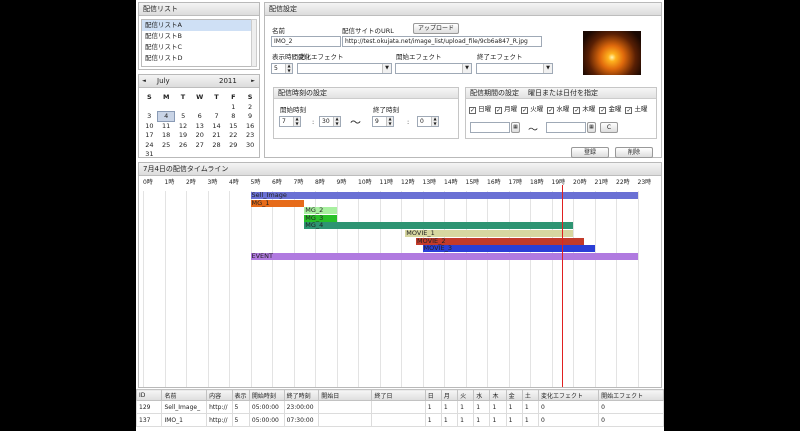  What do you see at coordinates (184, 395) in the screenshot?
I see `column-header: 名前` at bounding box center [184, 395].